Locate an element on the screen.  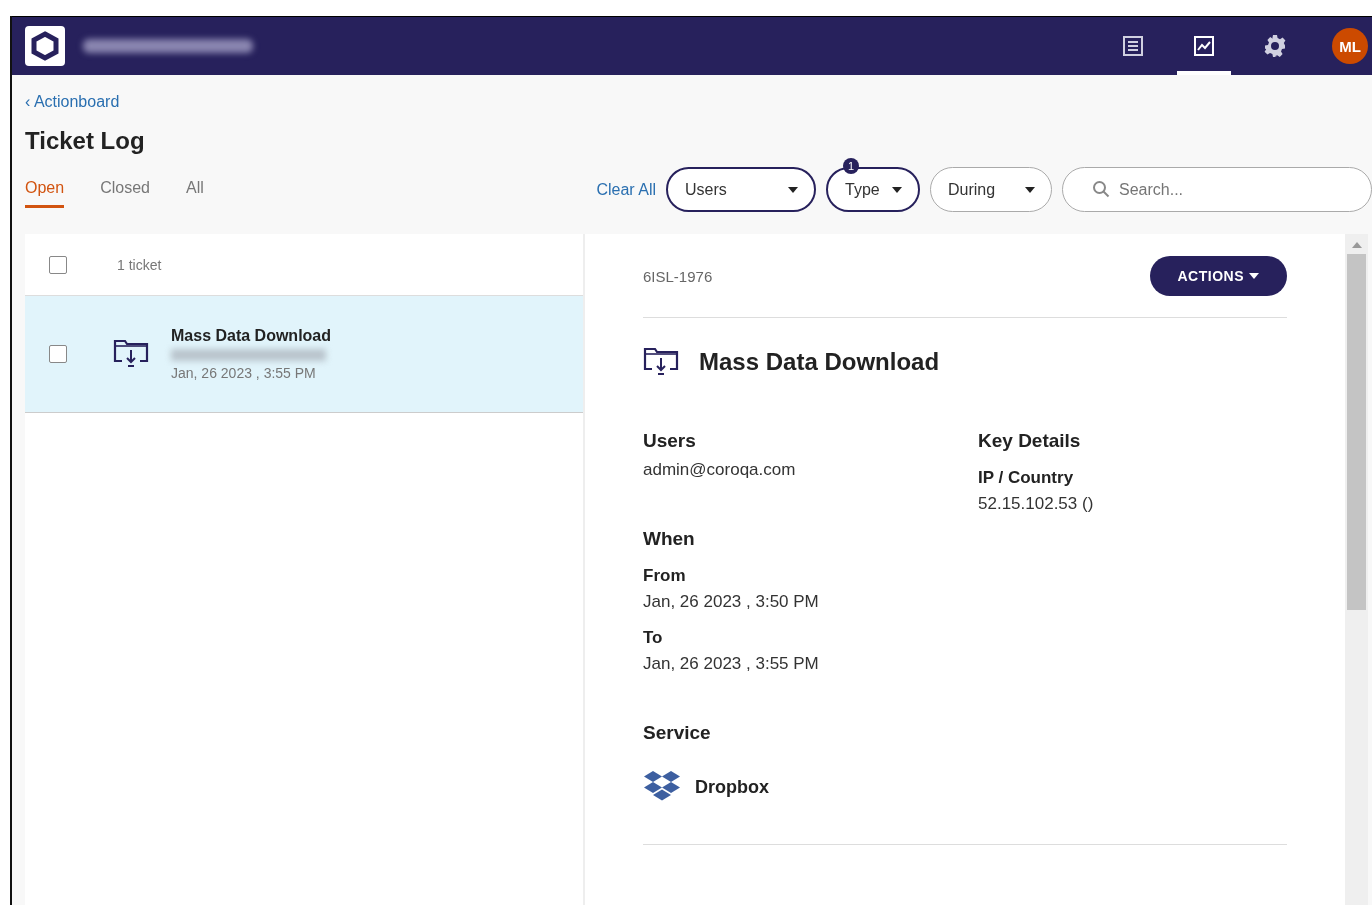
ticket-date: Jan, 26 2023 , 3:55 PM is located at coordinates (244, 373).